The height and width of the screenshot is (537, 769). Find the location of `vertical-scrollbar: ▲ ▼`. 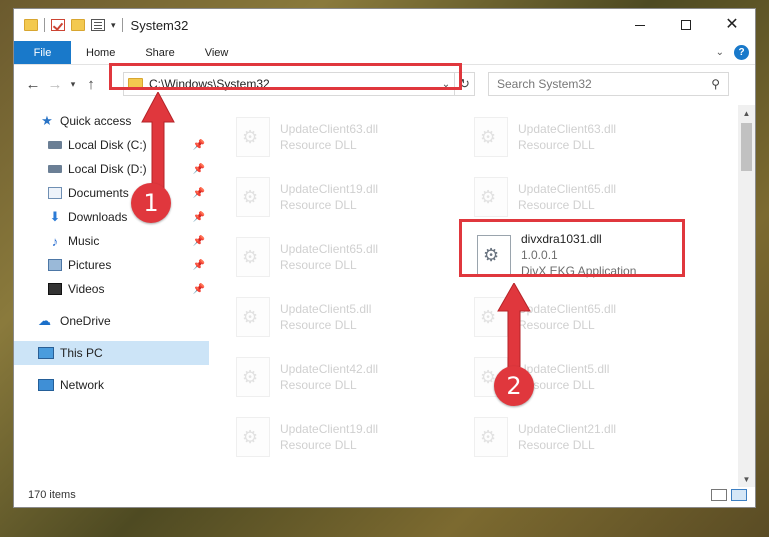

vertical-scrollbar: ▲ ▼ is located at coordinates (746, 296).